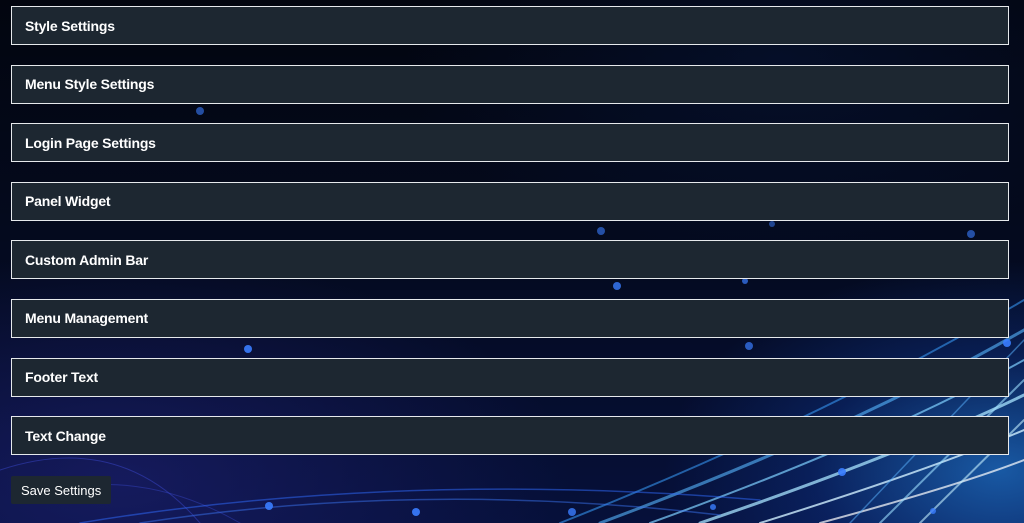 This screenshot has width=1024, height=523. I want to click on save-settings-button: Save Settings, so click(61, 490).